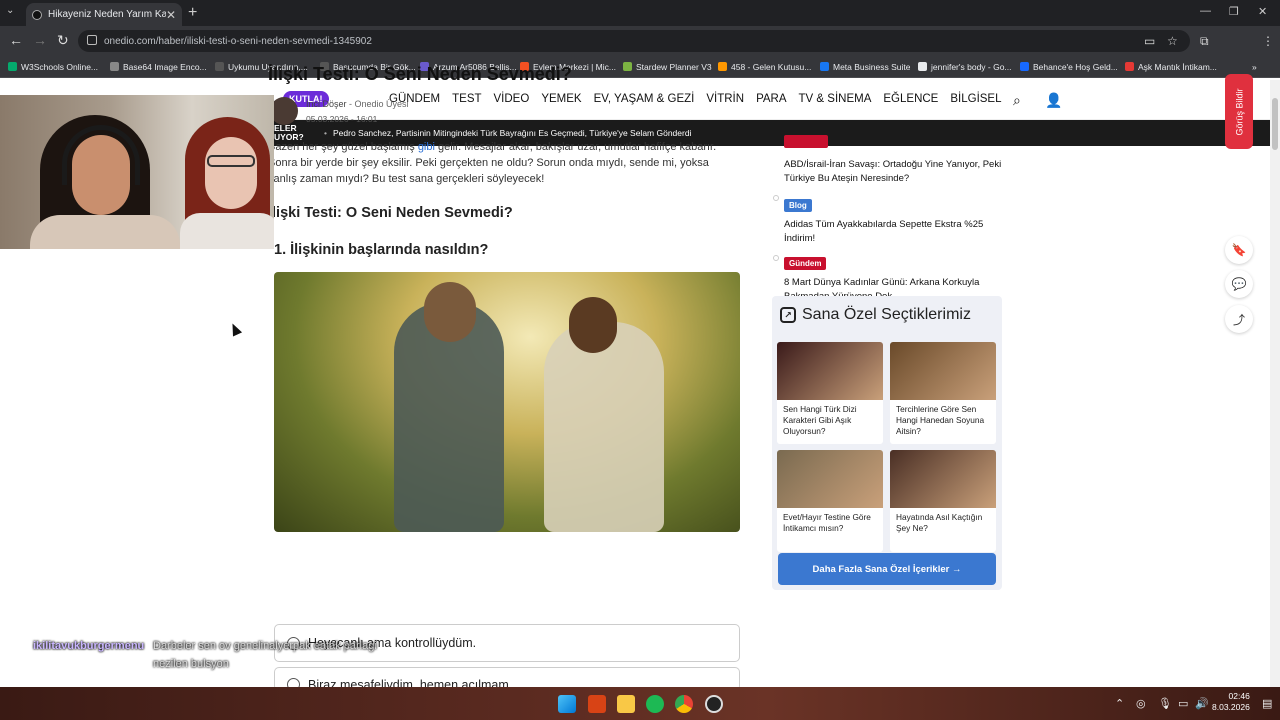  Describe the element at coordinates (835, 99) in the screenshot. I see `nav-item: TV & SİNEMA` at that location.